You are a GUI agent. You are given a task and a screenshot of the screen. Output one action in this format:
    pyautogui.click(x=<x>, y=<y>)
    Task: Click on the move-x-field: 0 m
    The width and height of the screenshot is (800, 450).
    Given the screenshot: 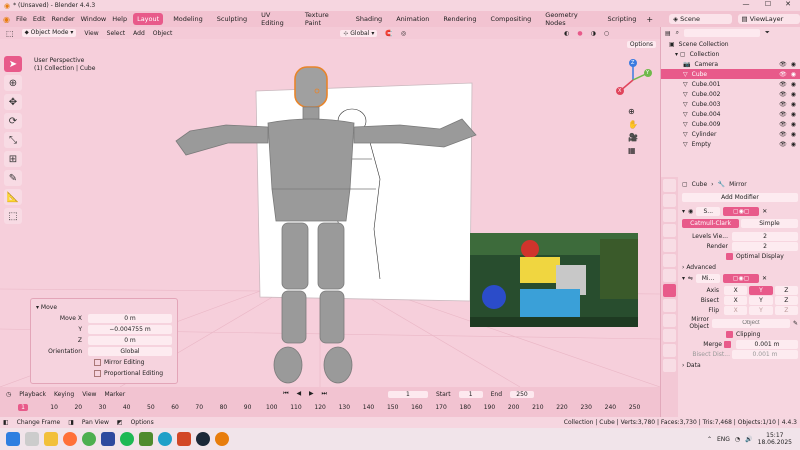 What is the action you would take?
    pyautogui.click(x=130, y=318)
    